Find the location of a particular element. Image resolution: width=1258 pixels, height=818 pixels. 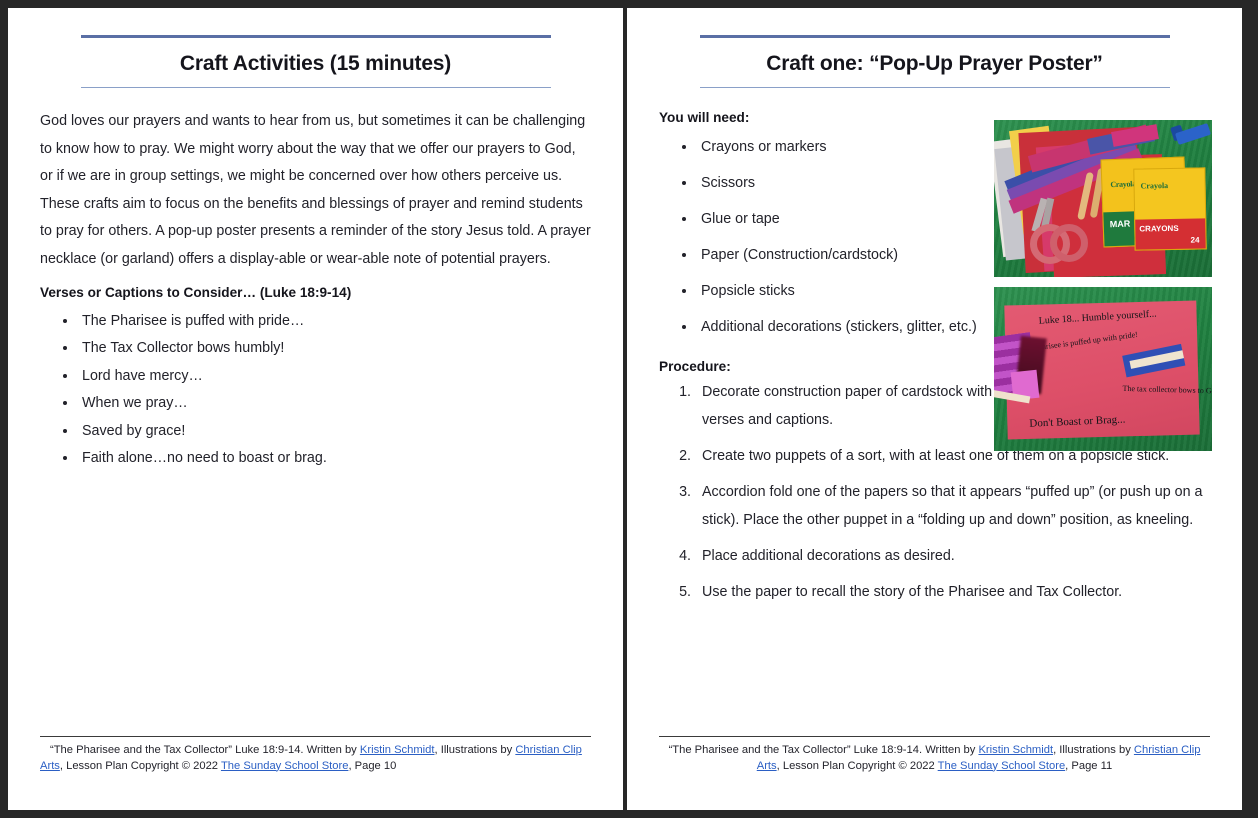

crayola-box-word: MAR is located at coordinates (1120, 224).